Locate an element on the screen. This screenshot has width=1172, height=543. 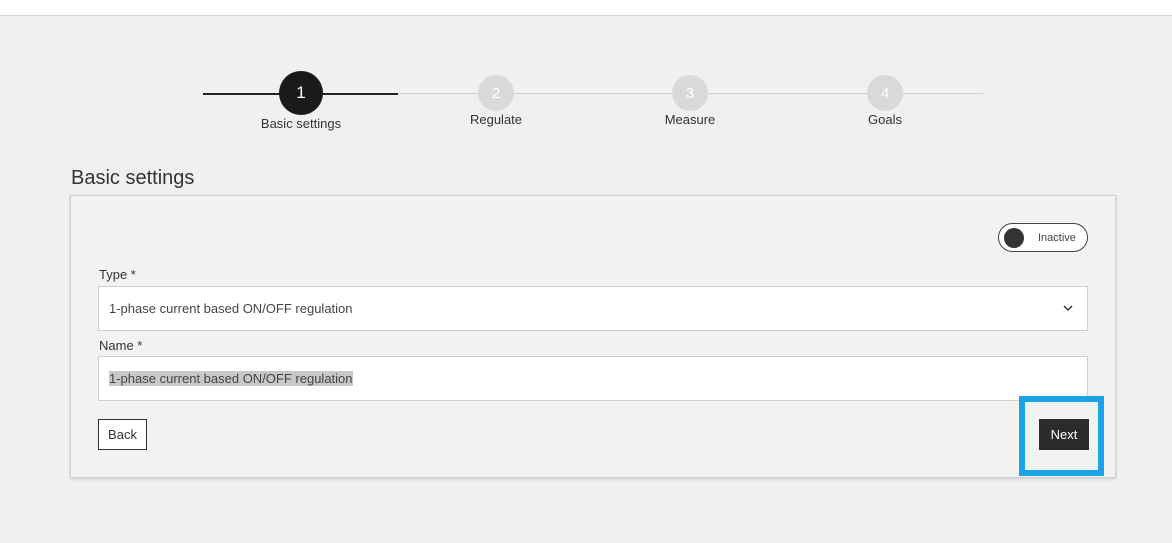
next-button-highlight is located at coordinates (1061, 436).